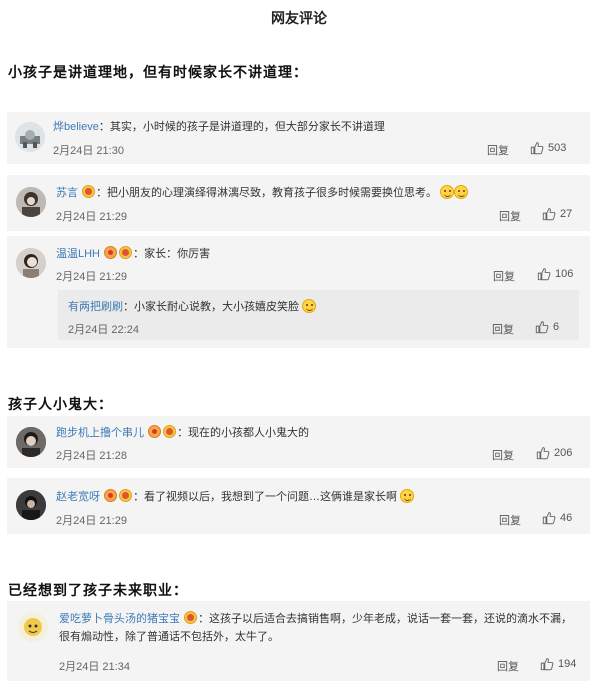 This screenshot has width=598, height=688. I want to click on like-button: 27, so click(557, 214).